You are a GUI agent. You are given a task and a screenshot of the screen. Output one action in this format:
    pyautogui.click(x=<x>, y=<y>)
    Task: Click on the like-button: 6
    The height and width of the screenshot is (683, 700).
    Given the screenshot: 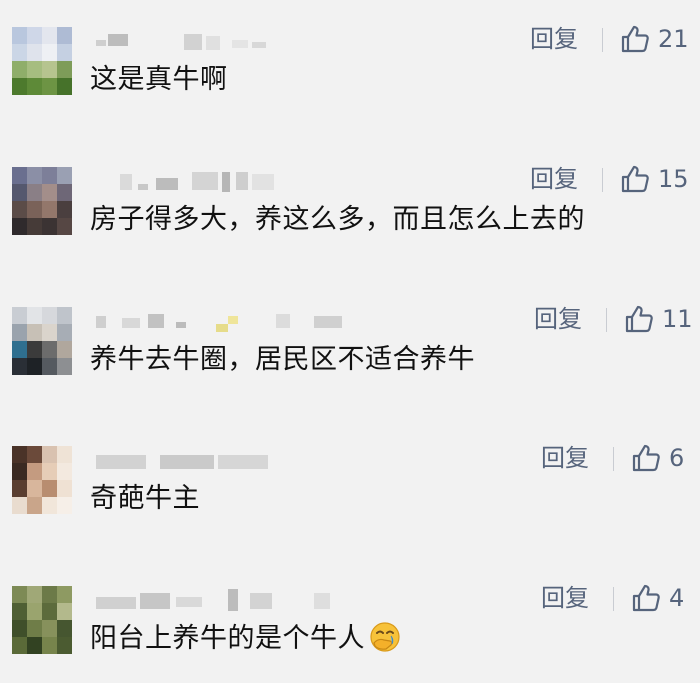 What is the action you would take?
    pyautogui.click(x=657, y=458)
    